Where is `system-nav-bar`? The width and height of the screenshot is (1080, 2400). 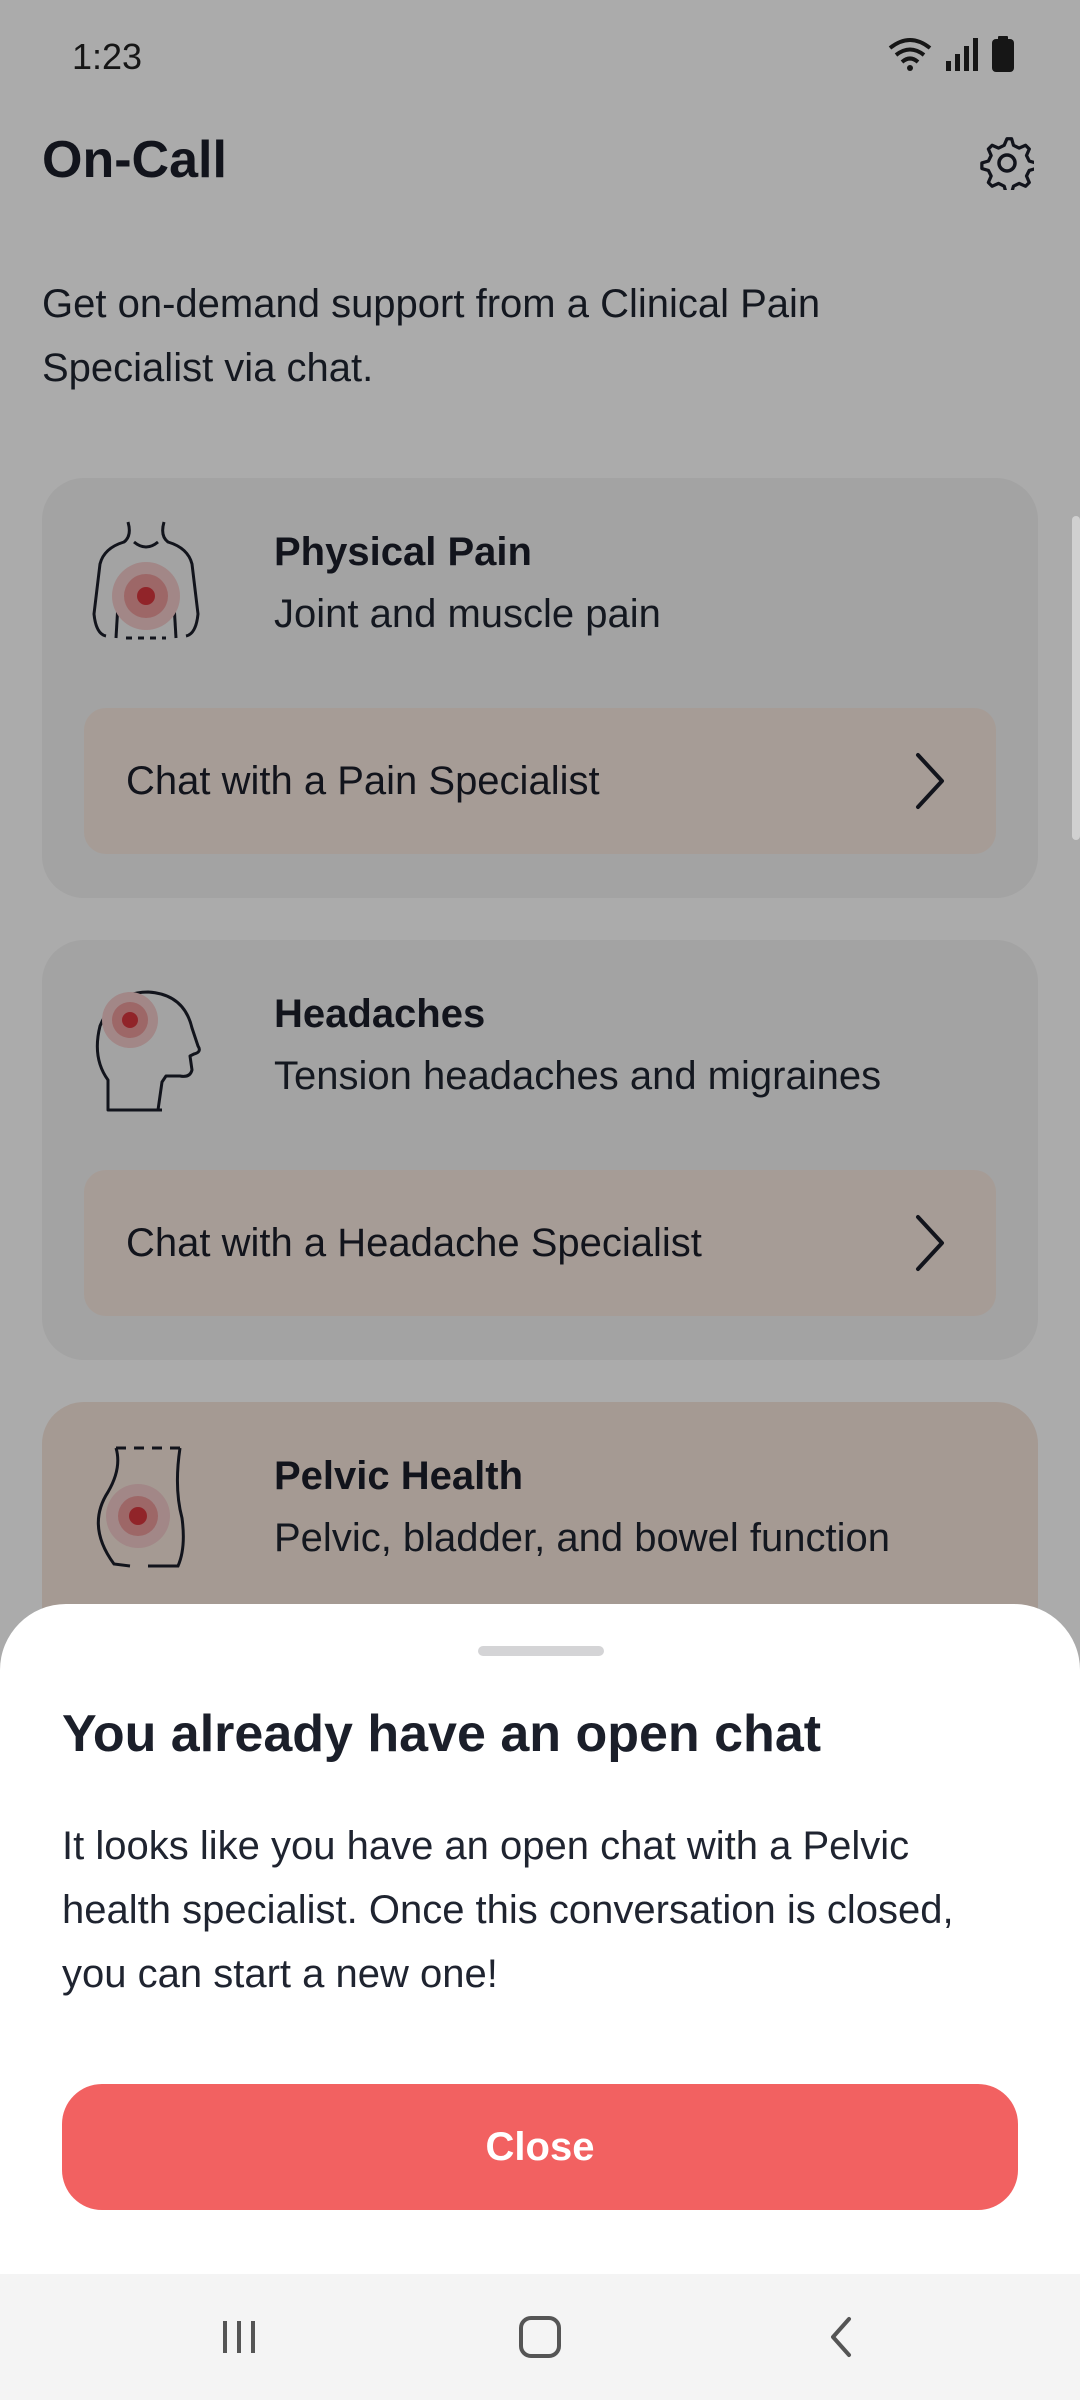 system-nav-bar is located at coordinates (540, 2337).